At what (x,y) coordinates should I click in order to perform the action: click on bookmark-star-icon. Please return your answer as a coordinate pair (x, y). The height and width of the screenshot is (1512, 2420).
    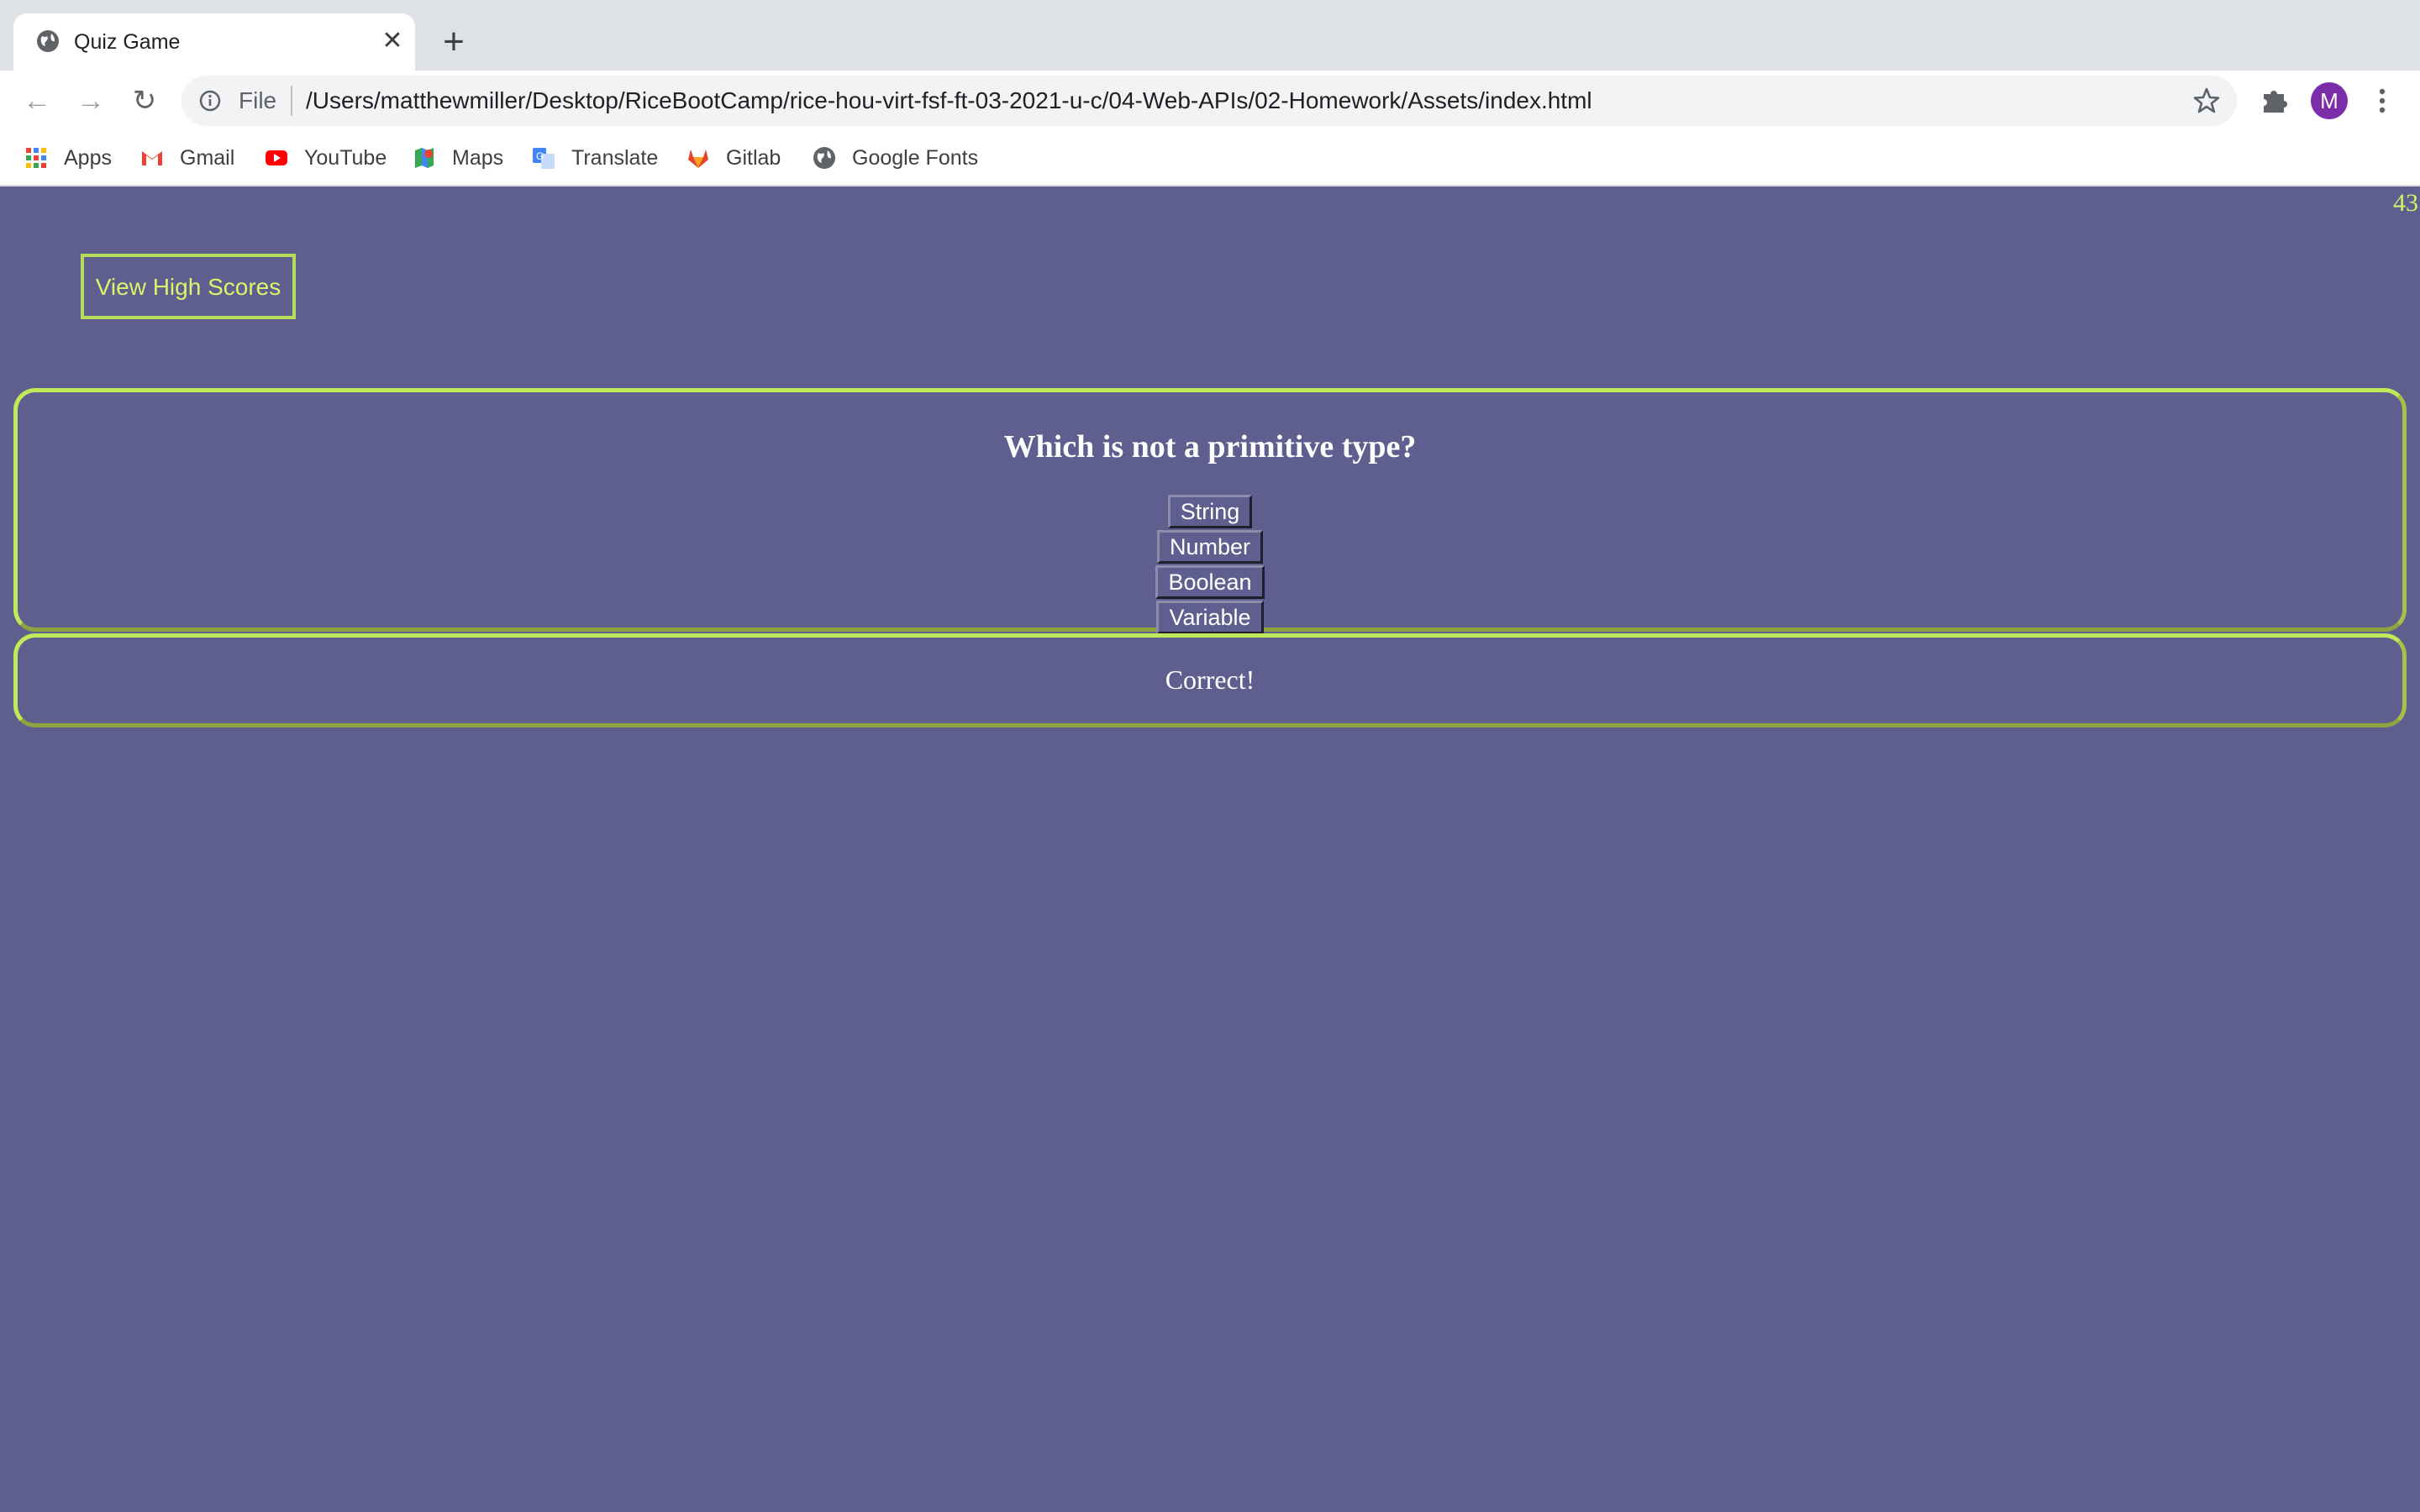
    Looking at the image, I should click on (2207, 101).